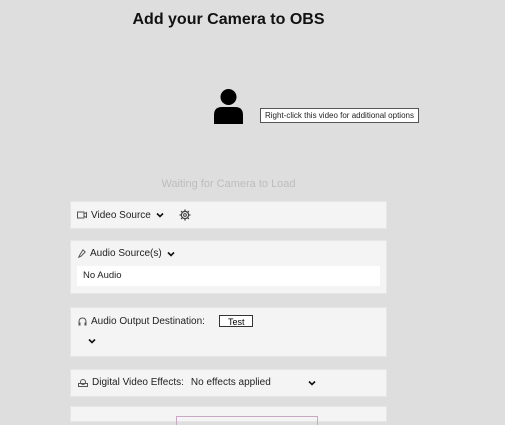  Describe the element at coordinates (228, 332) in the screenshot. I see `audio-output-panel: Audio Output Destination: Test` at that location.